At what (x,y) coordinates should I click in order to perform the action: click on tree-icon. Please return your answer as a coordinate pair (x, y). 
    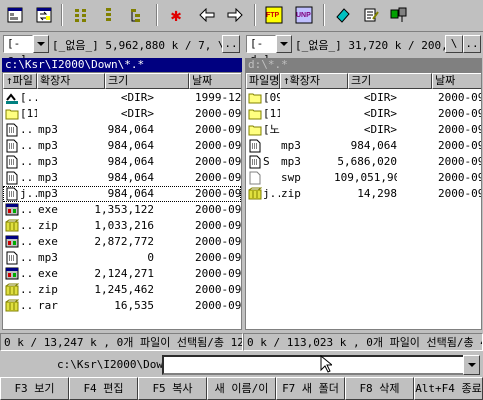
    Looking at the image, I should click on (15, 15).